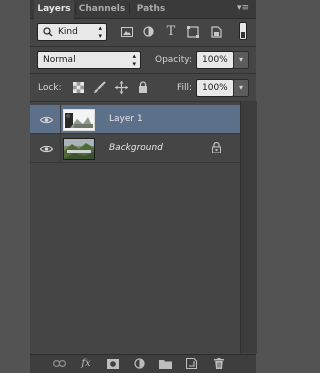 This screenshot has width=320, height=373. What do you see at coordinates (216, 147) in the screenshot?
I see `lock-icon` at bounding box center [216, 147].